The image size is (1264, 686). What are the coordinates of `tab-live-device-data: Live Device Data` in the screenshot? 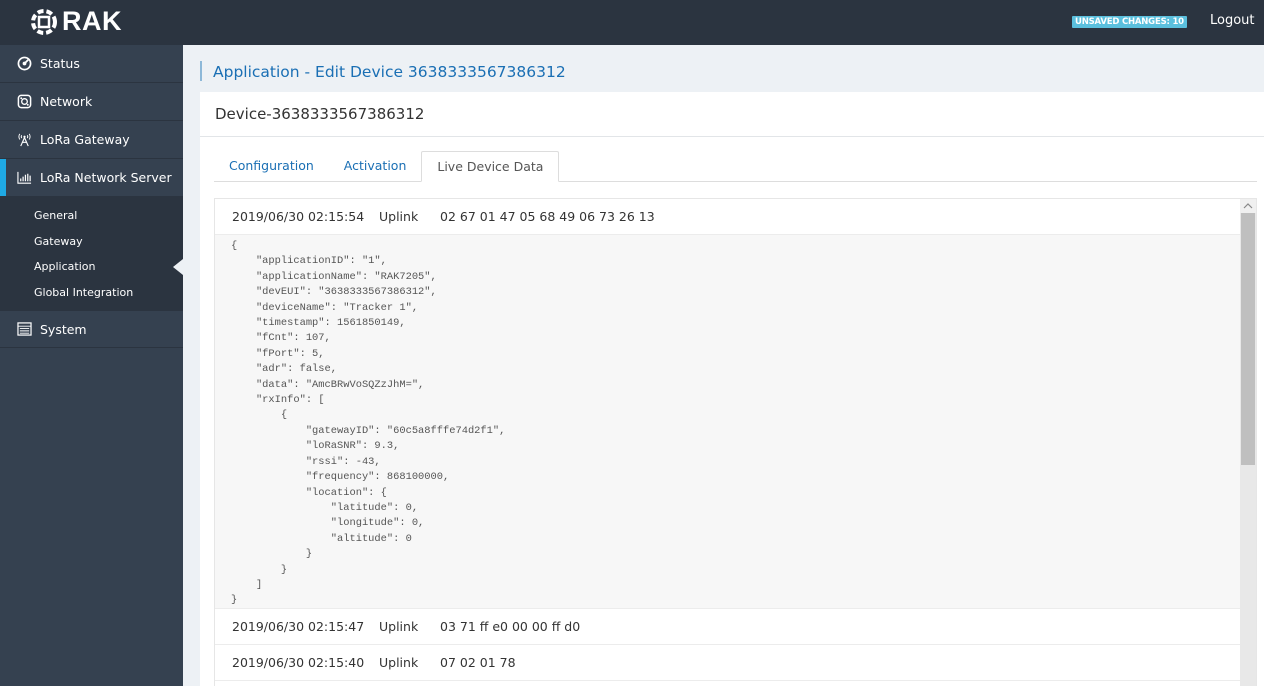 It's located at (490, 166).